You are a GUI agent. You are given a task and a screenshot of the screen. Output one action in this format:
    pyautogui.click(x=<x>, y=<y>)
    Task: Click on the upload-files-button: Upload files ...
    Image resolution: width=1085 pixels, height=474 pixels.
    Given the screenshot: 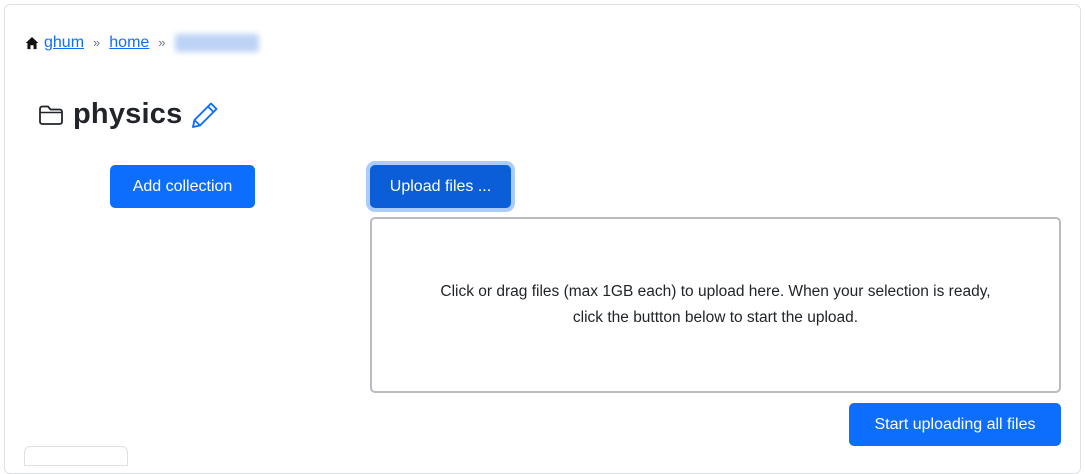 What is the action you would take?
    pyautogui.click(x=440, y=186)
    